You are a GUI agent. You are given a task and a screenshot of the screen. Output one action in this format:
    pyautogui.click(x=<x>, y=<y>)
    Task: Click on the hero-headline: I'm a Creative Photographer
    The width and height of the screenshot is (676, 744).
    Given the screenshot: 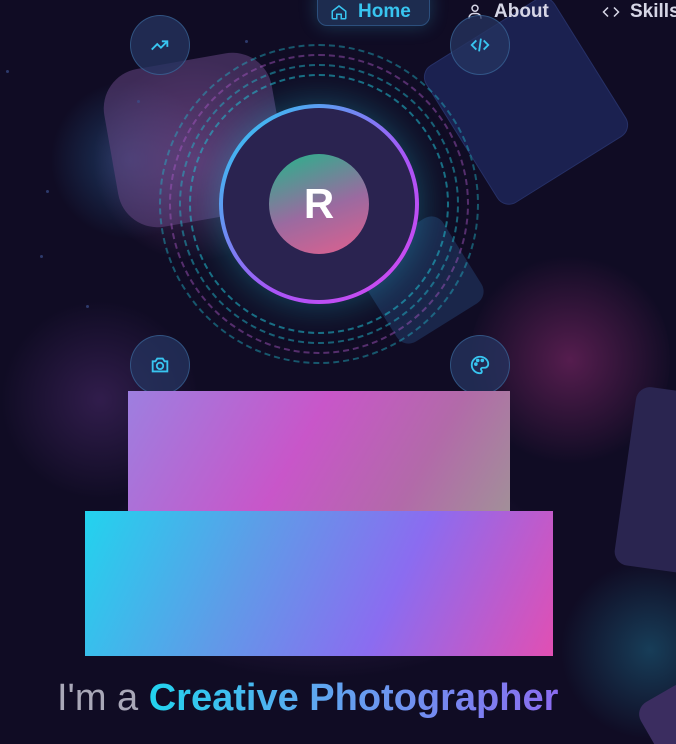 What is the action you would take?
    pyautogui.click(x=307, y=698)
    